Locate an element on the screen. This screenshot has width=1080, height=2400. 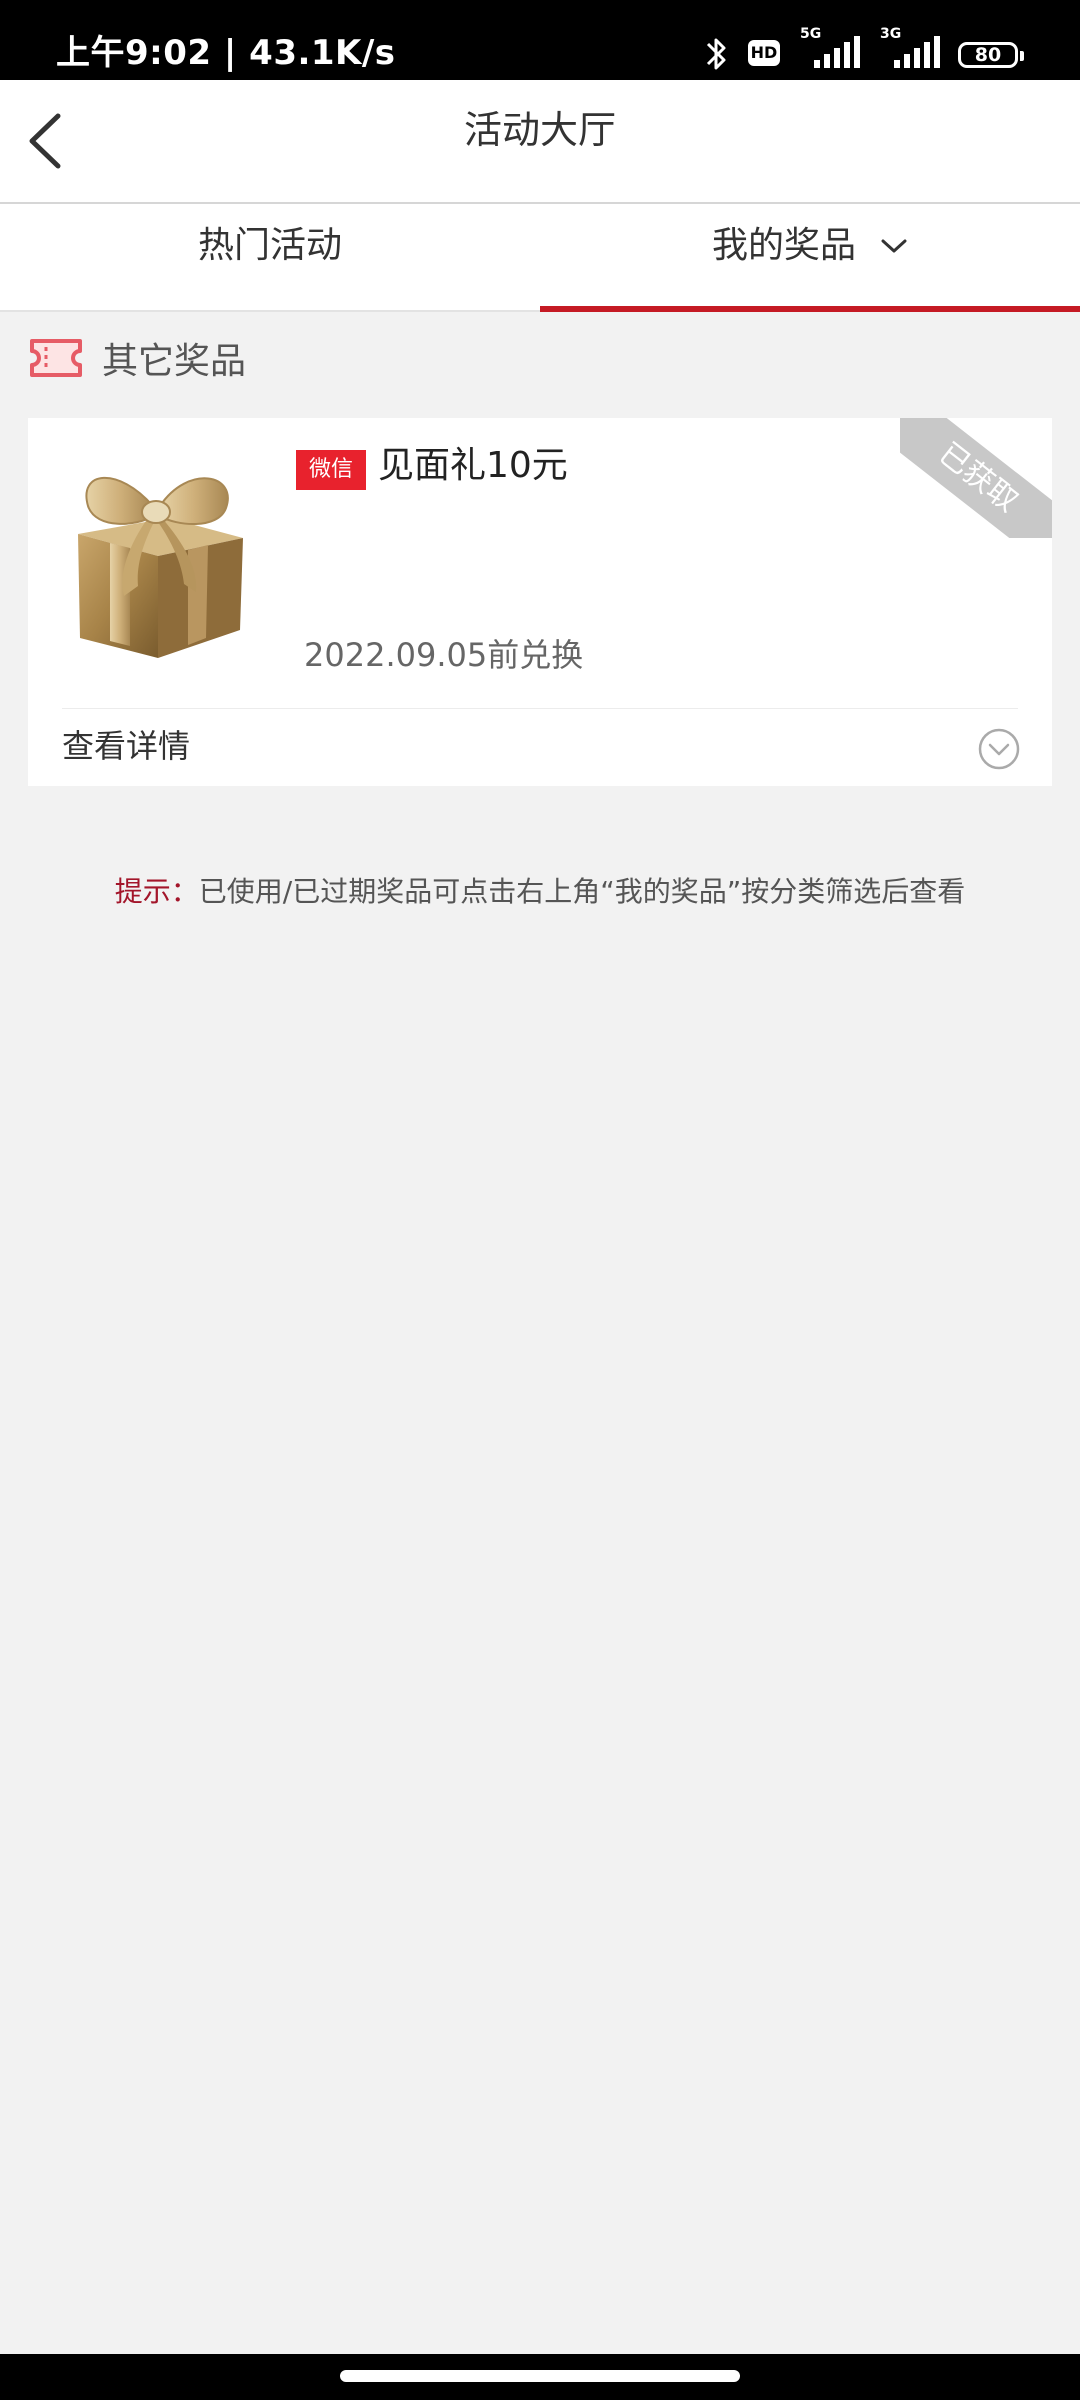
view-details-button: 查看详情 is located at coordinates (126, 746).